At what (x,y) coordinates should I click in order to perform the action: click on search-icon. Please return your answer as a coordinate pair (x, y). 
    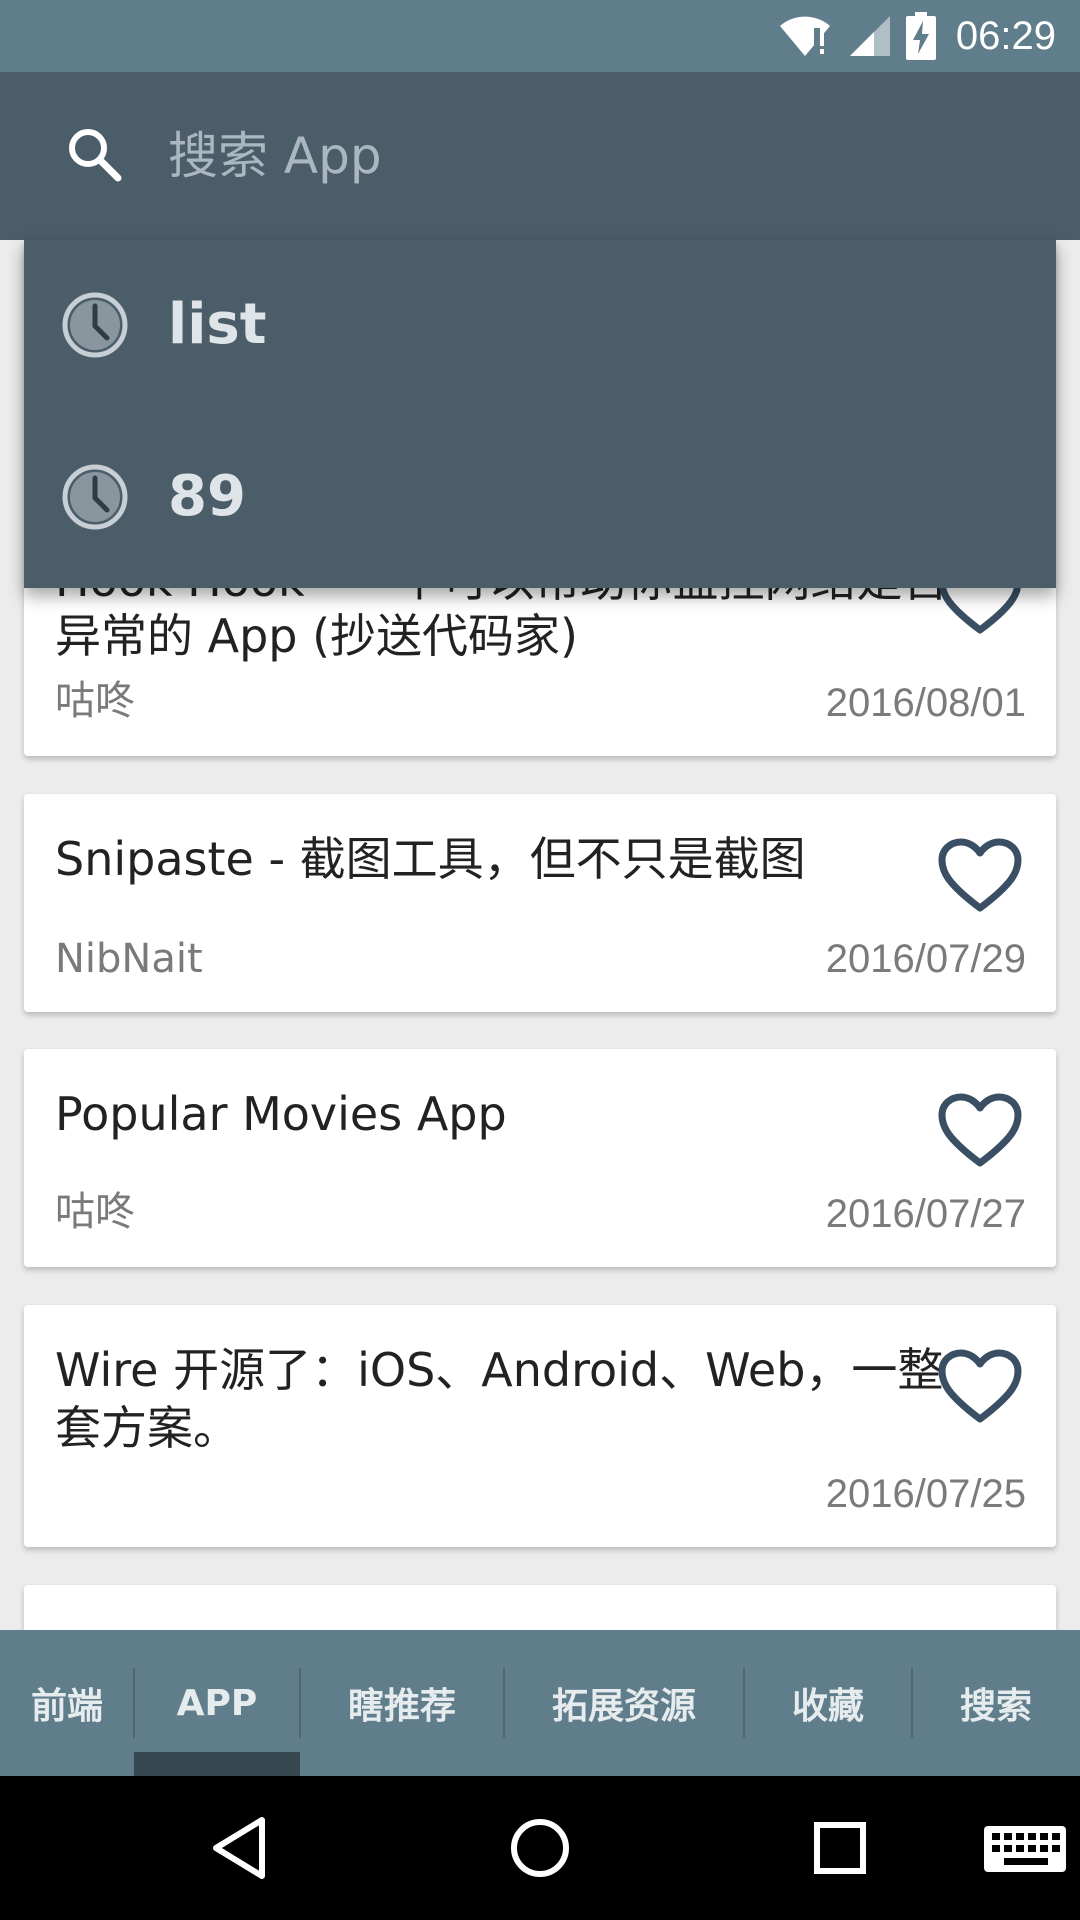
    Looking at the image, I should click on (94, 154).